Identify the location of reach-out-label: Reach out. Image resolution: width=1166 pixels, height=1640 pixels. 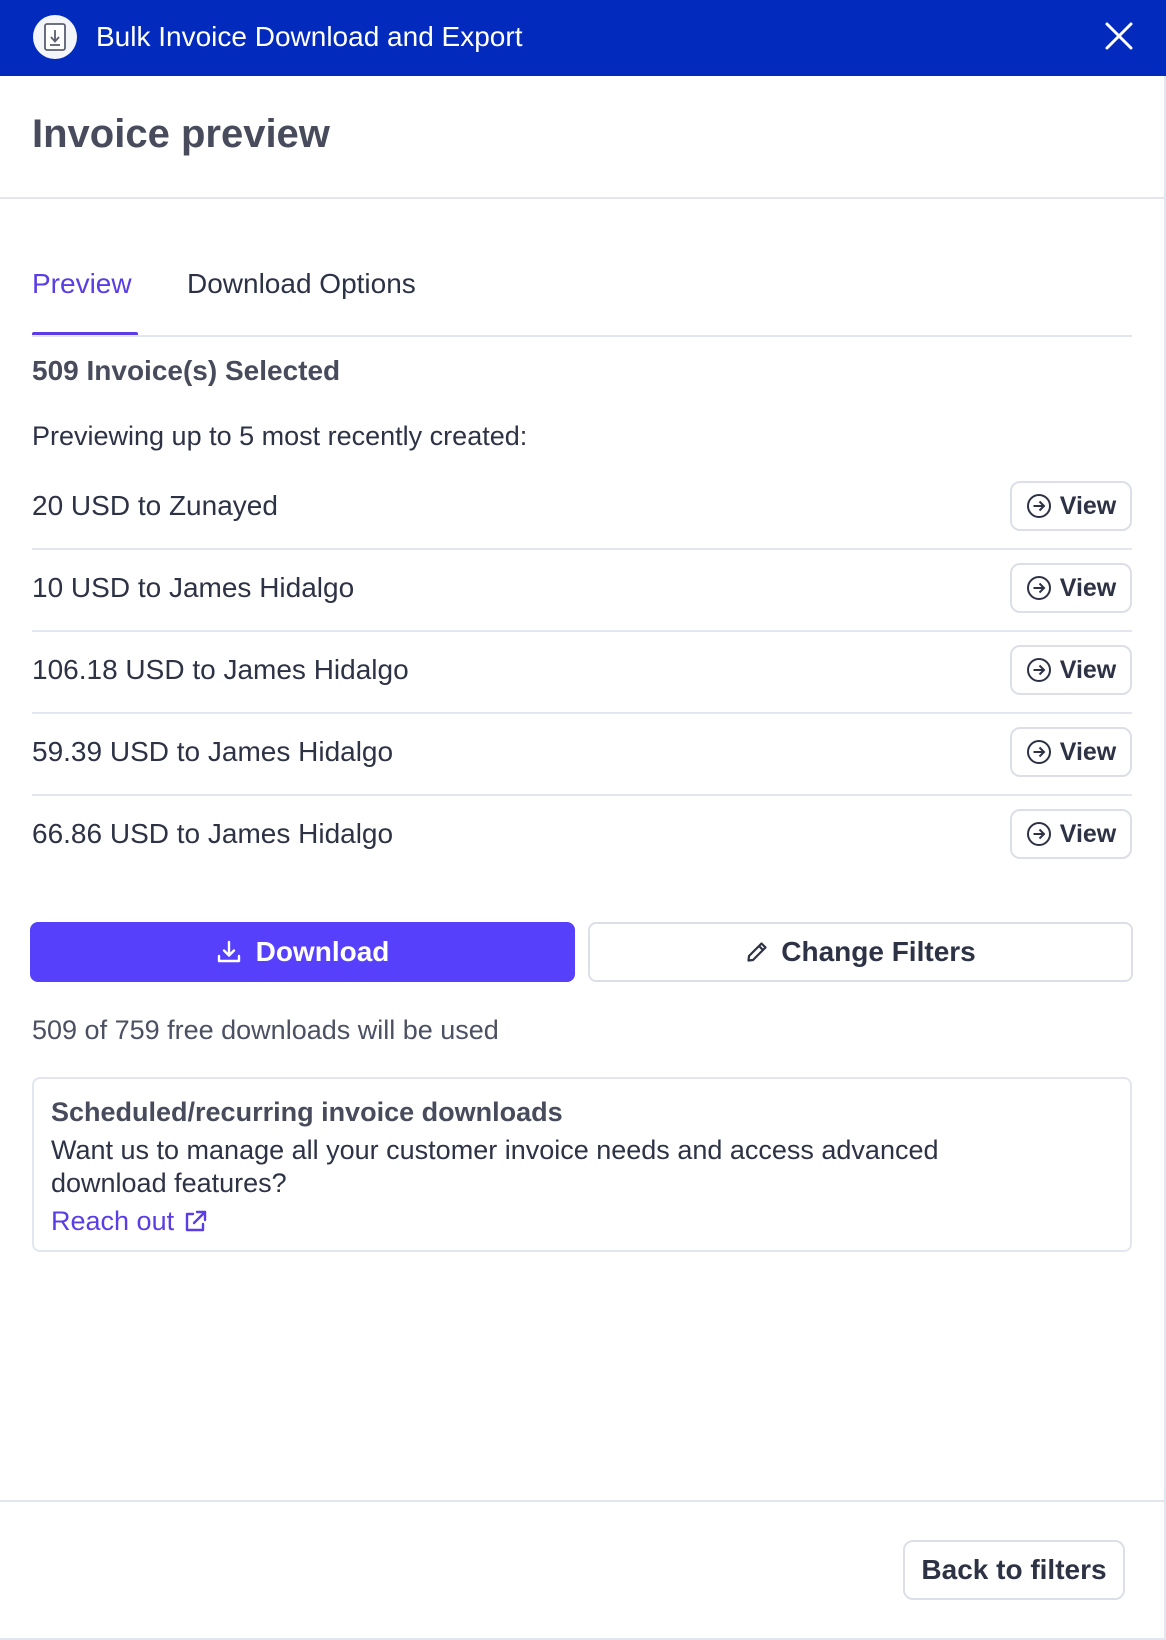
(113, 1221).